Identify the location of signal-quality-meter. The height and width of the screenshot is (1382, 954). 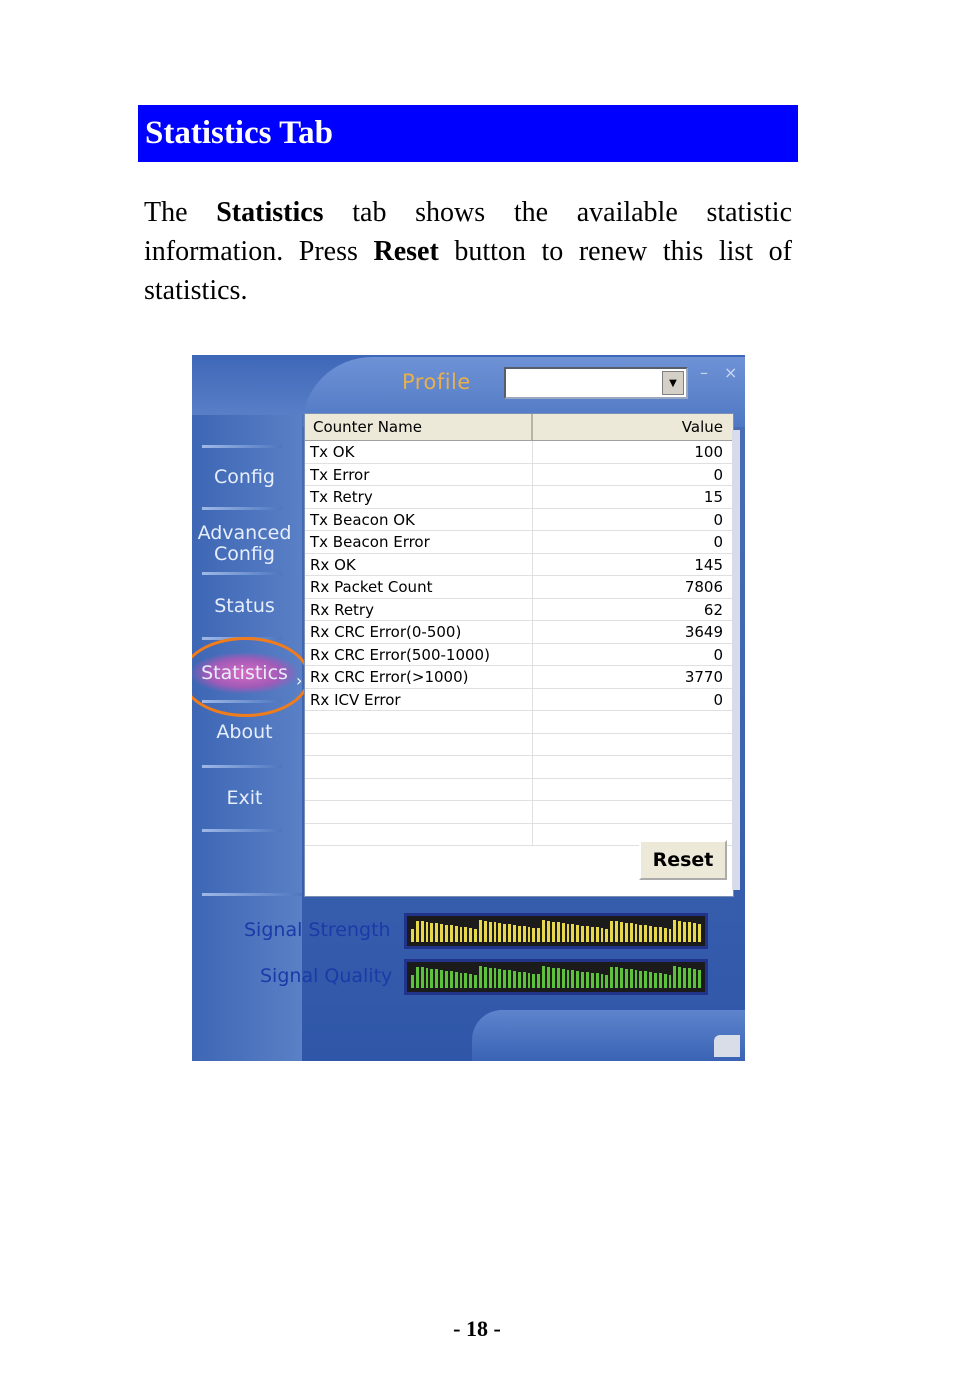
(556, 977).